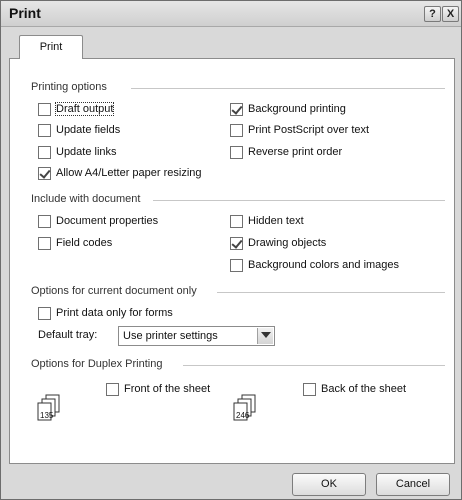  I want to click on ok-button: OK, so click(329, 484).